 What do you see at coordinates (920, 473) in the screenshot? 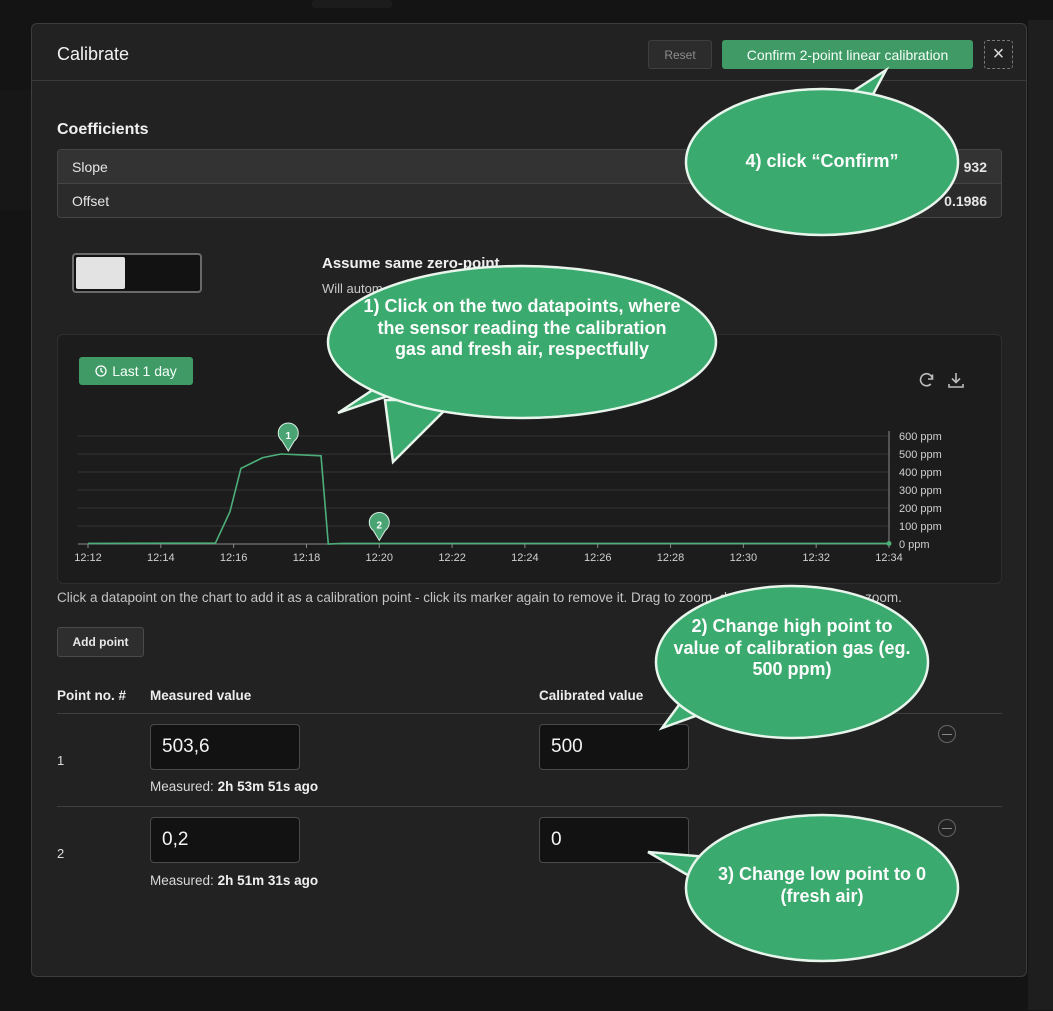
I see `y-tick-label: 400 ppm` at bounding box center [920, 473].